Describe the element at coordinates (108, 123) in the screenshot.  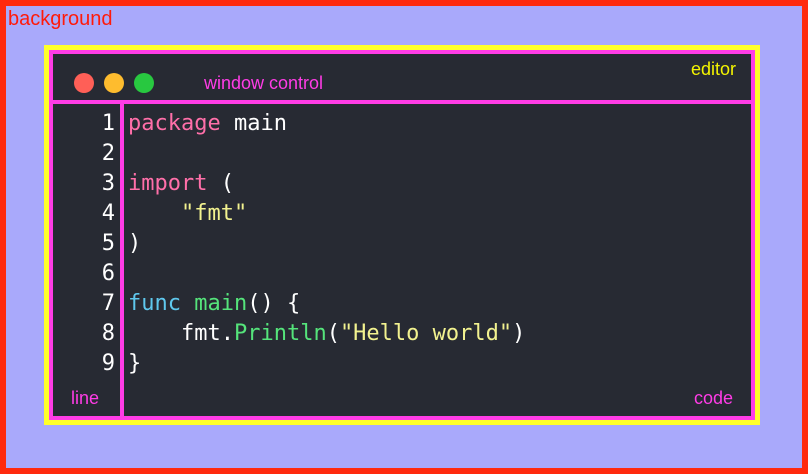
I see `line-number: 1` at that location.